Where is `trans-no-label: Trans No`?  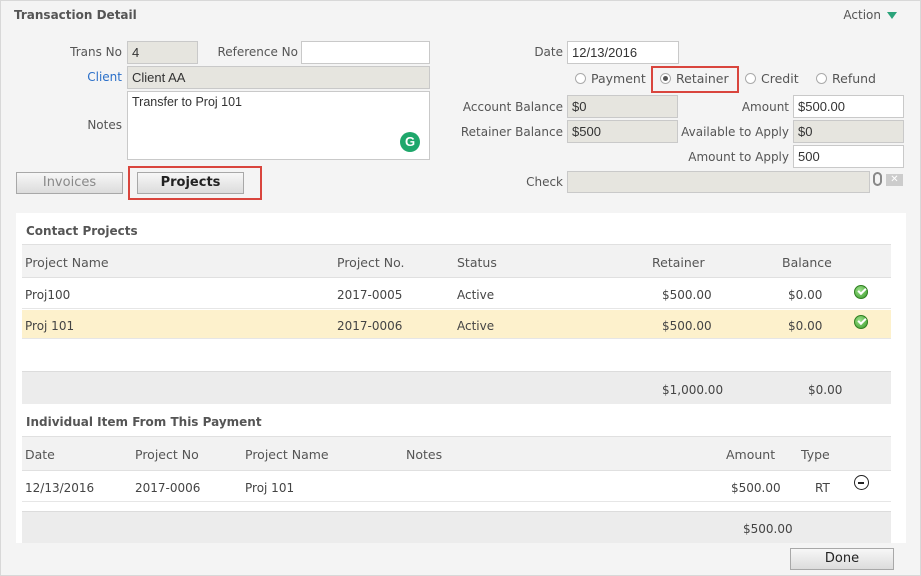 trans-no-label: Trans No is located at coordinates (96, 52).